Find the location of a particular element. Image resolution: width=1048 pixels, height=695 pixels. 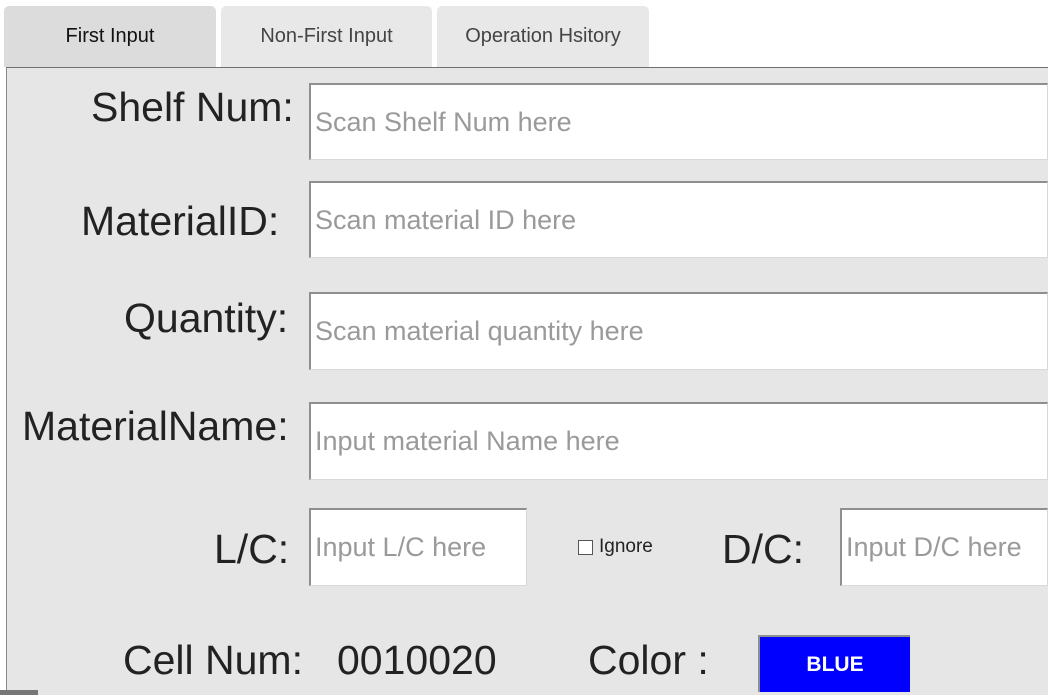

shelf-num-label: Shelf Num: is located at coordinates (192, 107).